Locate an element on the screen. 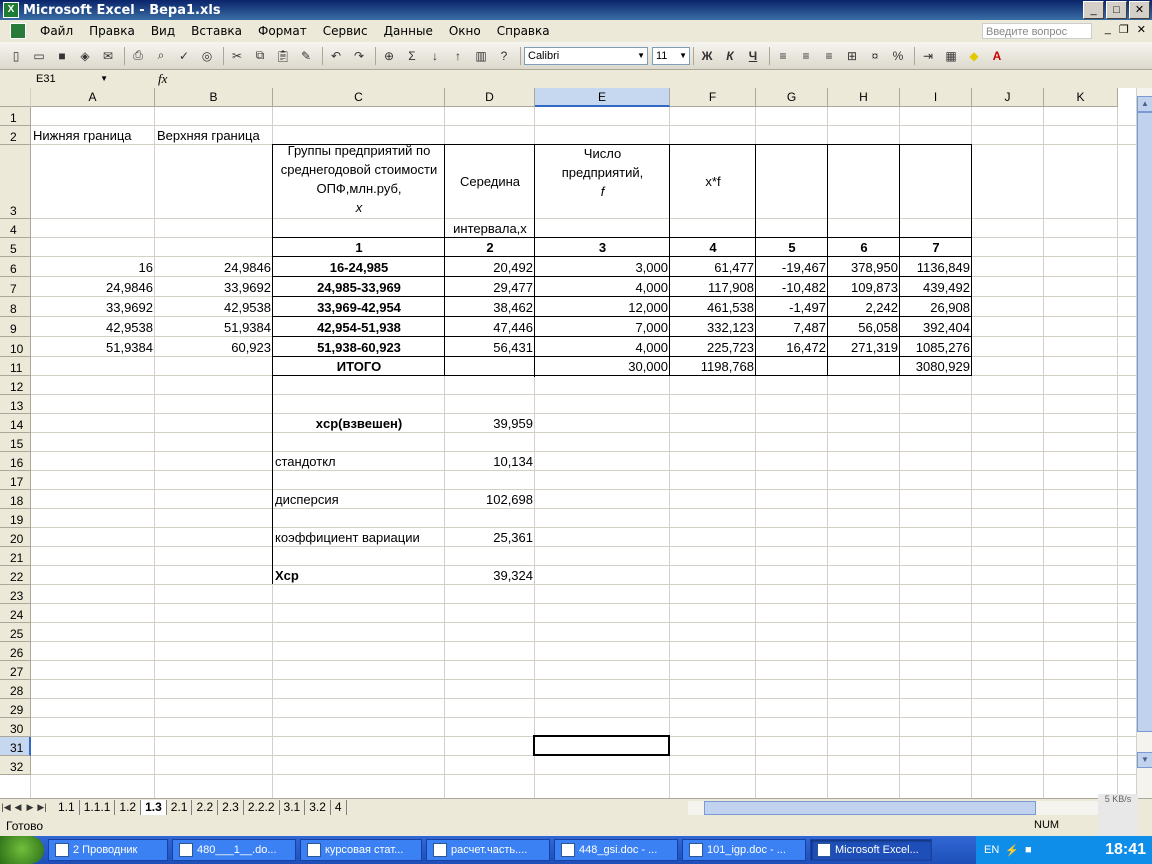 Image resolution: width=1152 pixels, height=864 pixels. font-size-select: 11 ▼ is located at coordinates (671, 55).